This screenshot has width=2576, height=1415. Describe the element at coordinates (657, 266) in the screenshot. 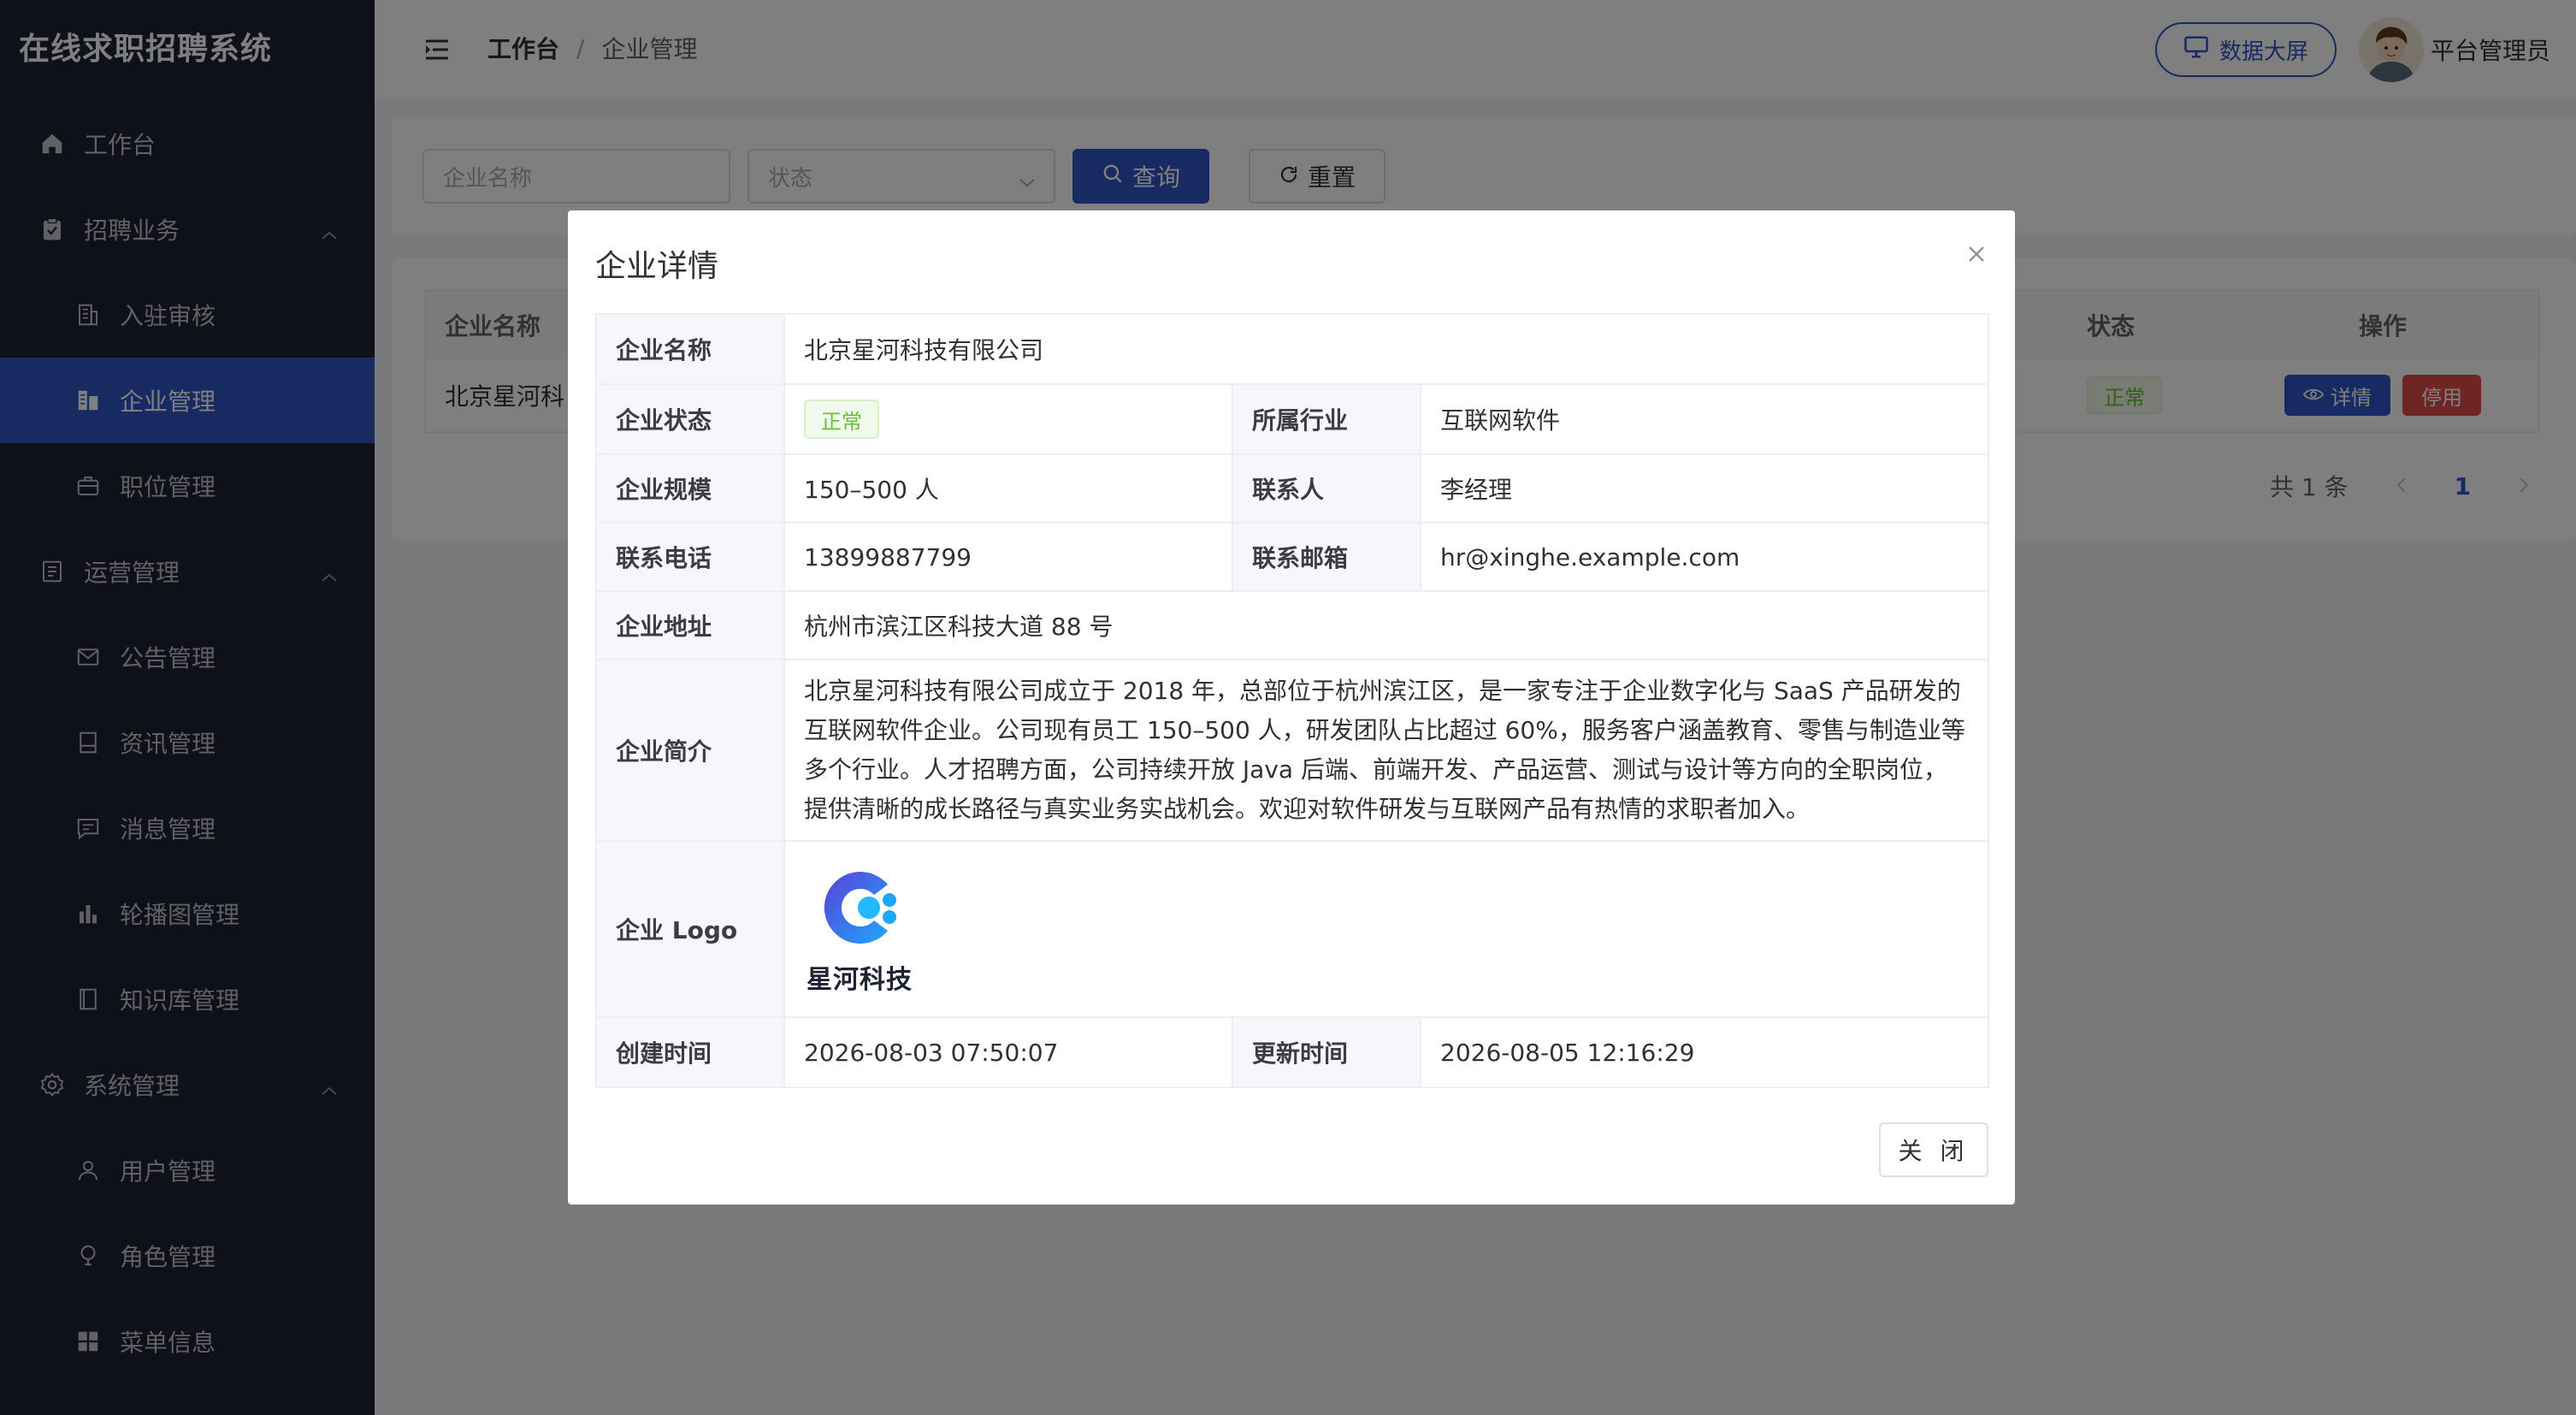

I see `dialog-title: 企业详情` at that location.